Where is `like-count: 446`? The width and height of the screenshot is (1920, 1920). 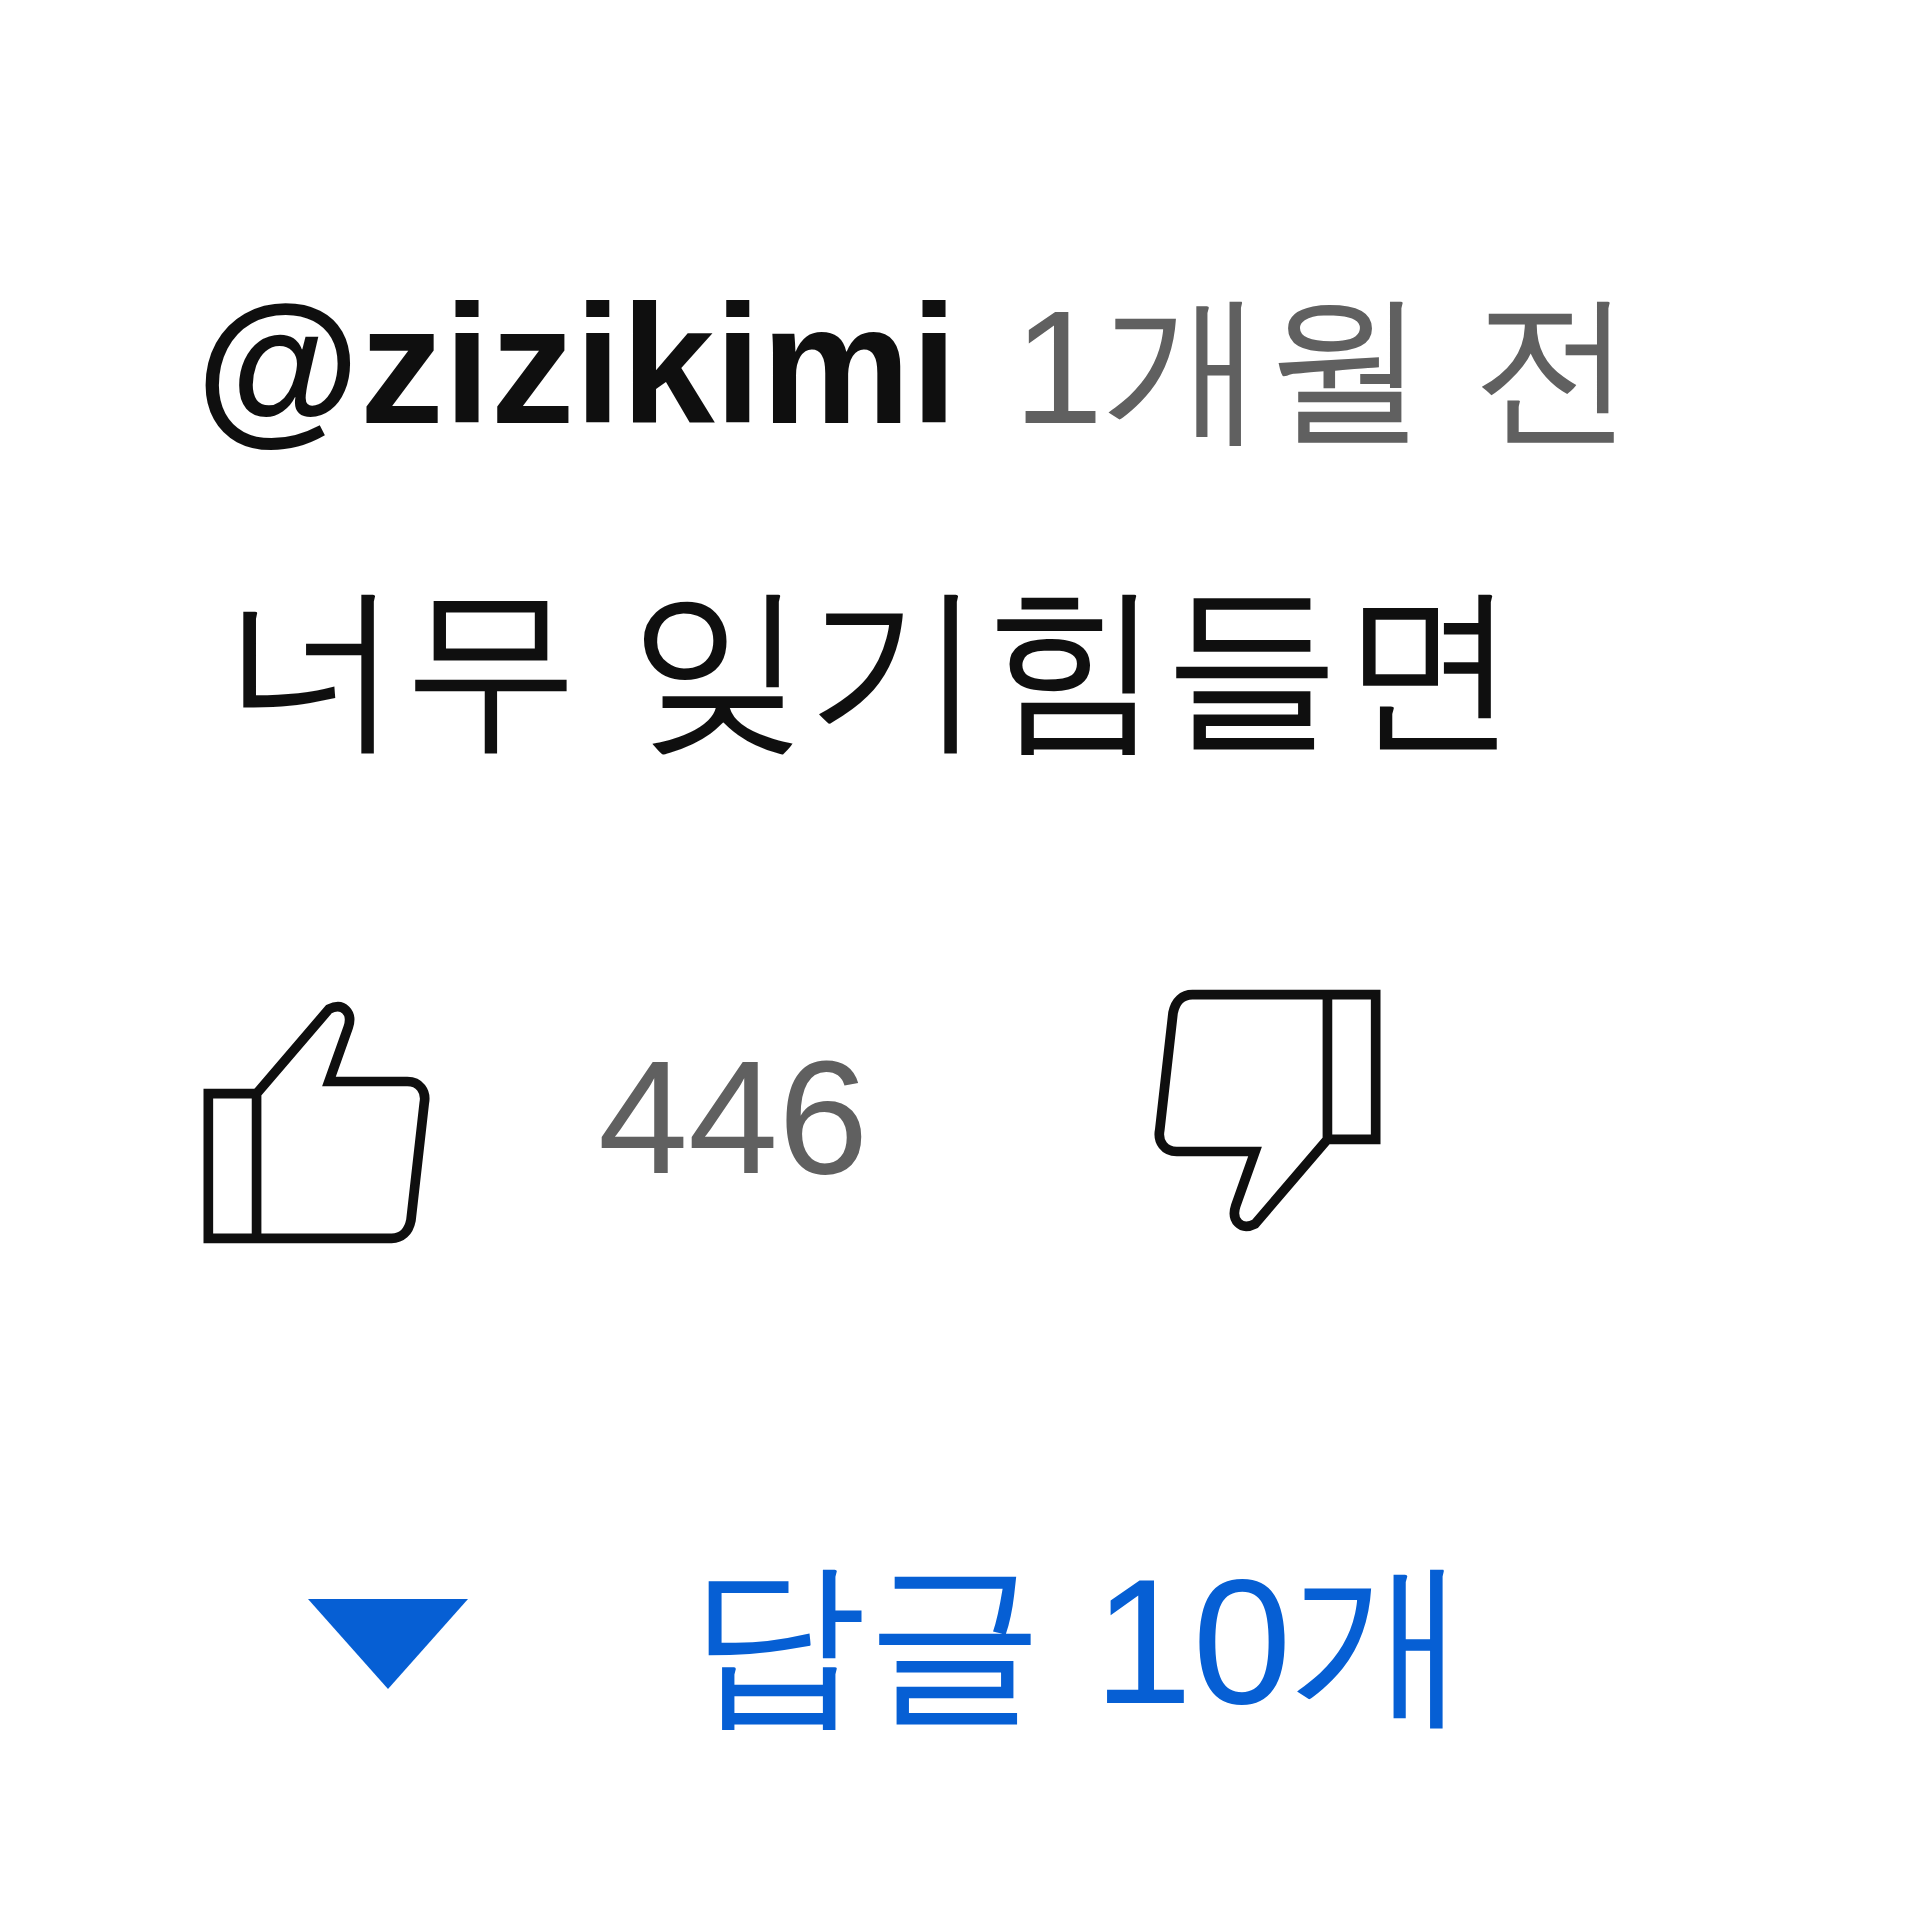
like-count: 446 is located at coordinates (733, 1116).